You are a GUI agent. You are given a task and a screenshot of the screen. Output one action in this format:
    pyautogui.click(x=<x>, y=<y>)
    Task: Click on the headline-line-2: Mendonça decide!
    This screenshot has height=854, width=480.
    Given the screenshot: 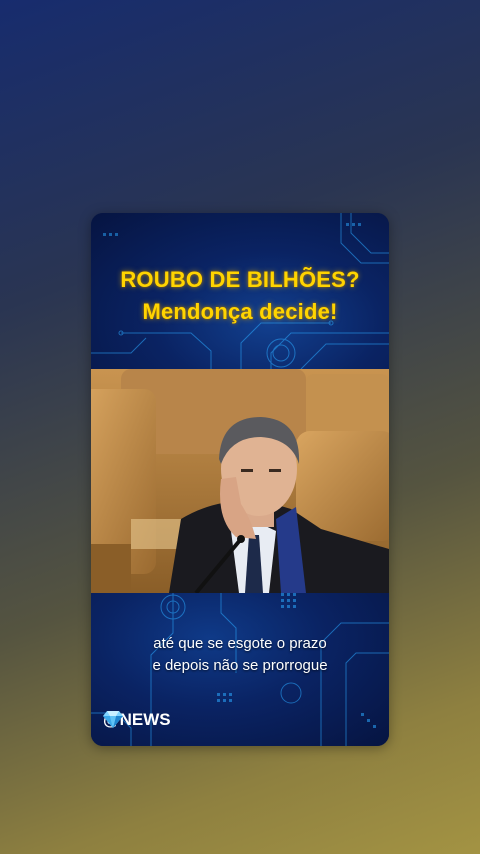 What is the action you would take?
    pyautogui.click(x=240, y=311)
    